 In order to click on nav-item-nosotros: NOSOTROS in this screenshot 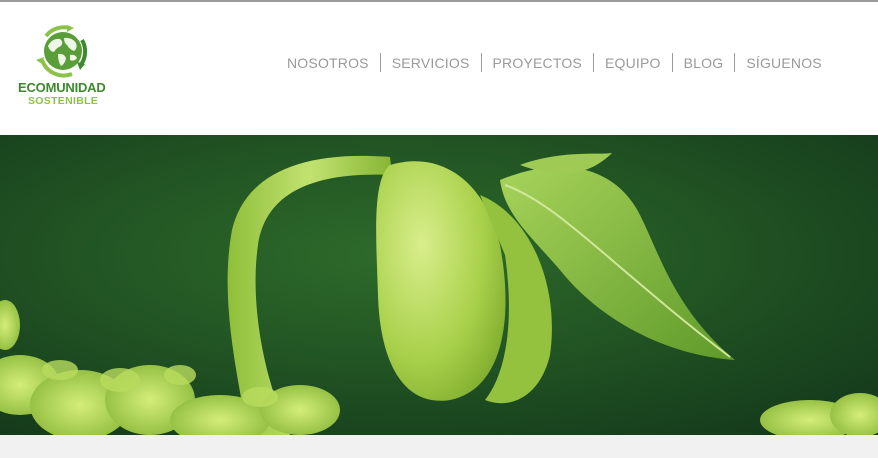, I will do `click(328, 63)`.